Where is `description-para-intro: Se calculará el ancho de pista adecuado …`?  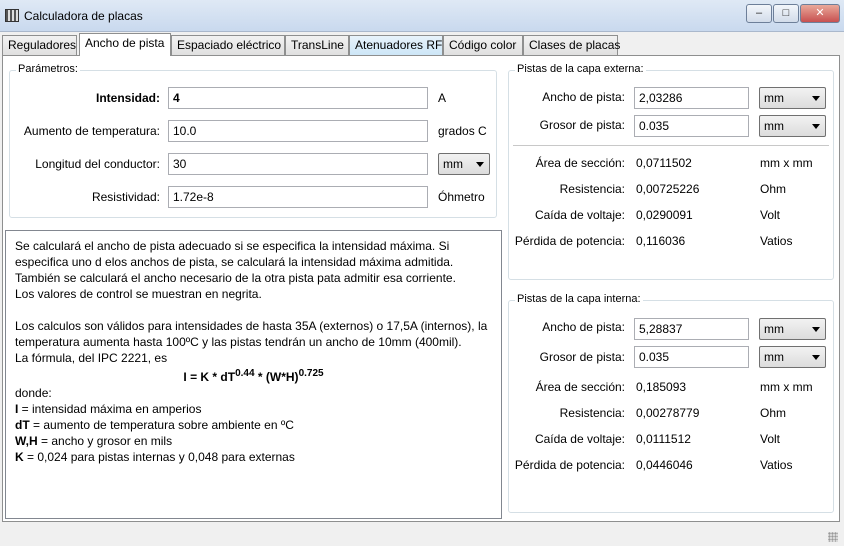
description-para-intro: Se calculará el ancho de pista adecuado … is located at coordinates (235, 262).